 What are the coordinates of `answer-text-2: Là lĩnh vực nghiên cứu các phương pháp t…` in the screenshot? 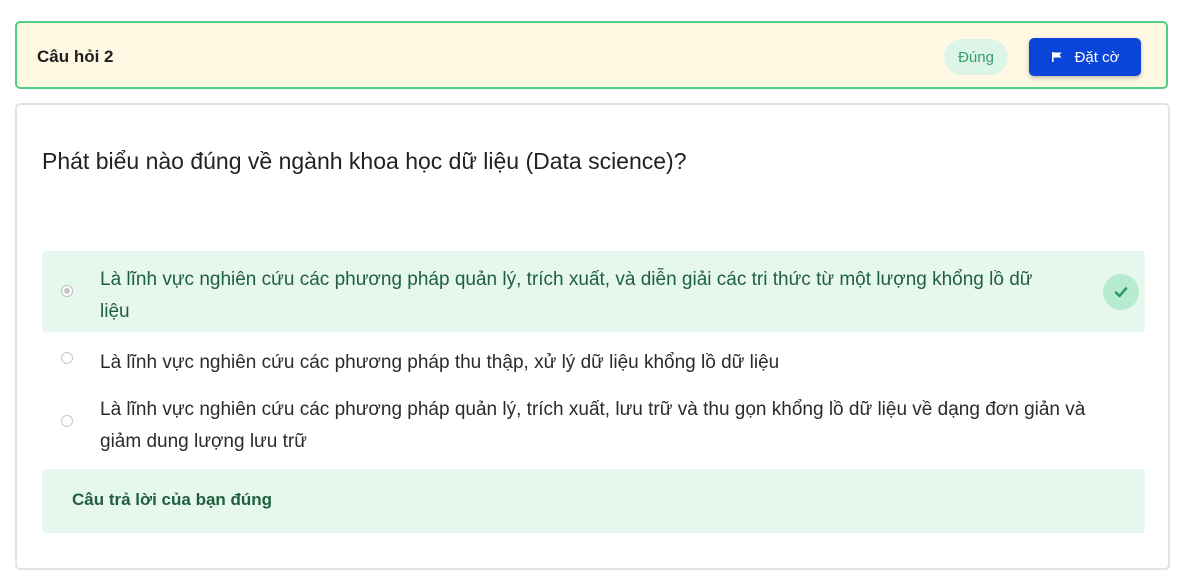 It's located at (440, 362).